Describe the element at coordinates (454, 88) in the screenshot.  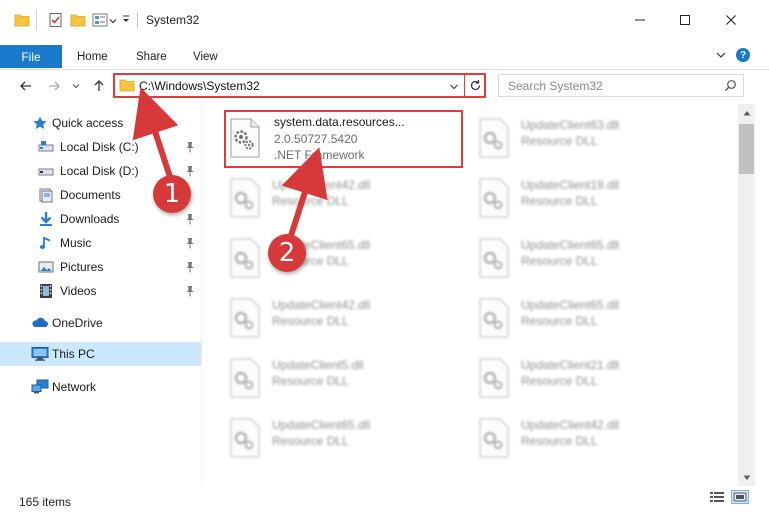
I see `address-dropdown-icon` at that location.